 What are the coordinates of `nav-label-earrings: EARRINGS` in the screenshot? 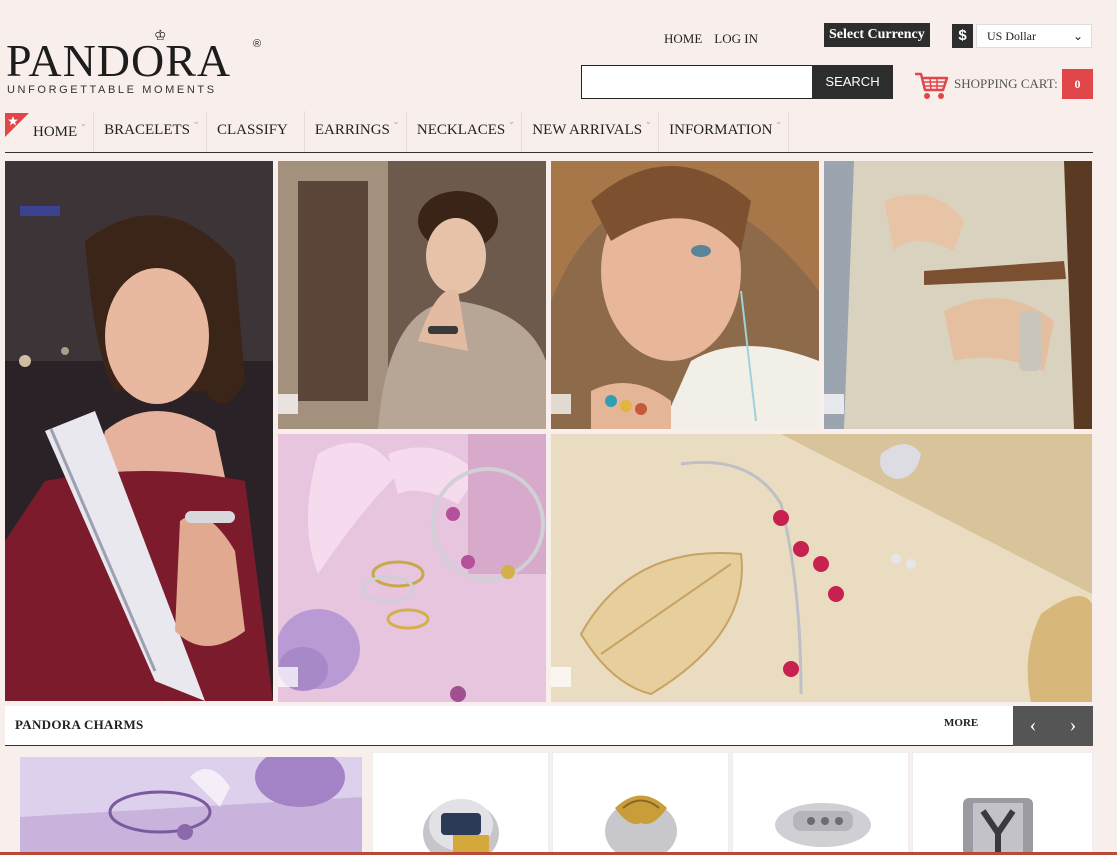 It's located at (352, 130).